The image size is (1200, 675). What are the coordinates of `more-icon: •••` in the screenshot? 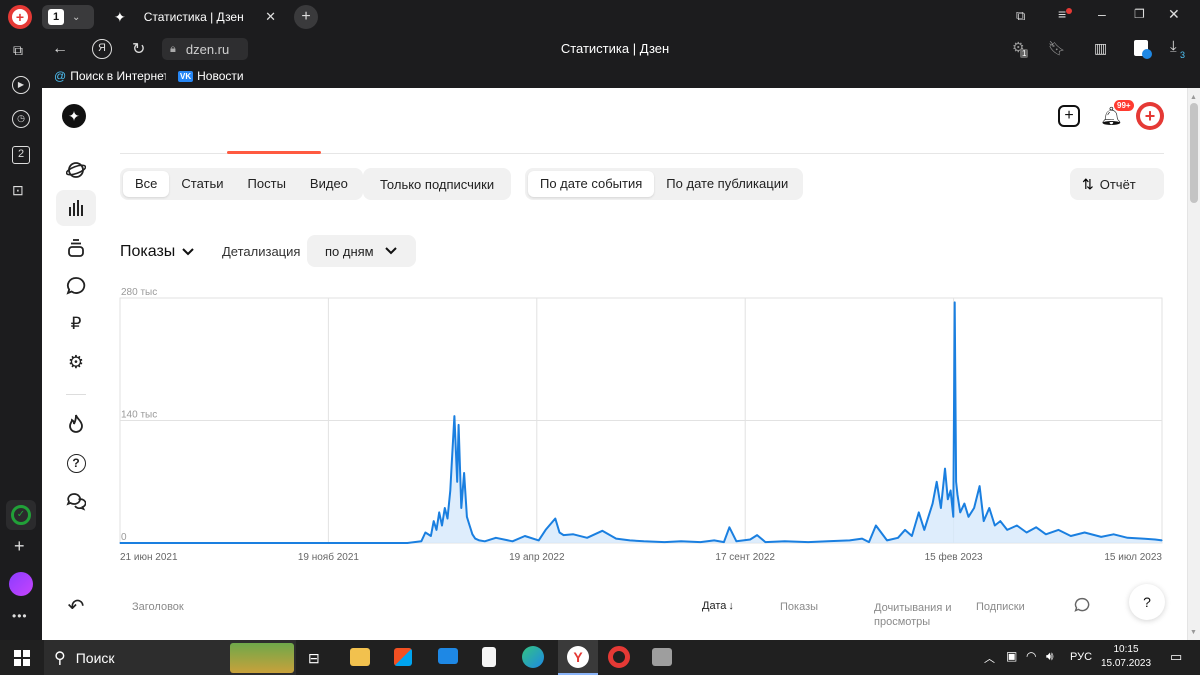 It's located at (20, 616).